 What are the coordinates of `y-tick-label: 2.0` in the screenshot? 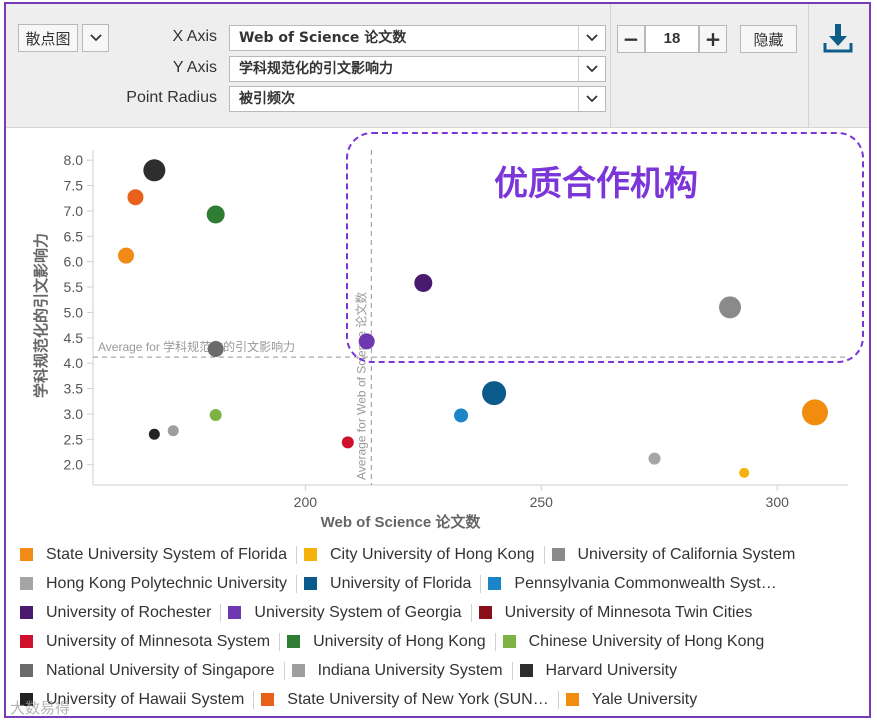 It's located at (74, 465).